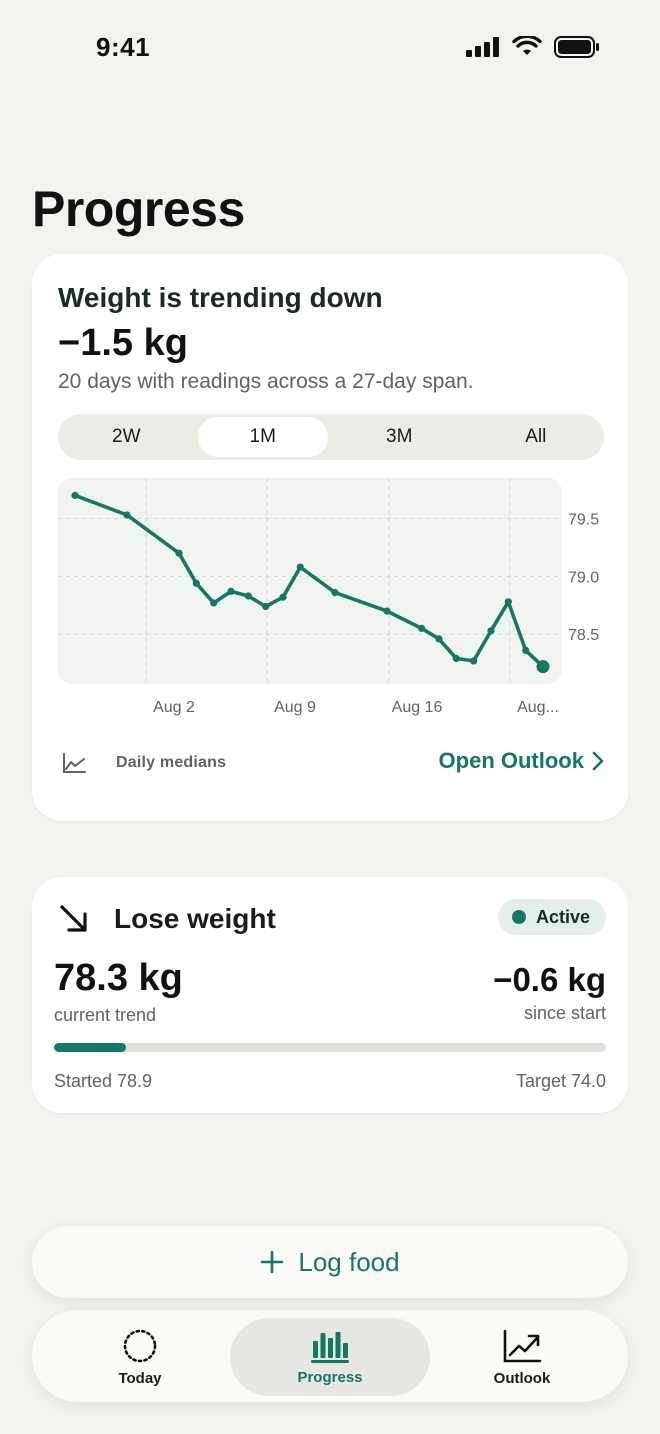 The image size is (660, 1434). What do you see at coordinates (349, 1261) in the screenshot?
I see `log-food-label: Log food` at bounding box center [349, 1261].